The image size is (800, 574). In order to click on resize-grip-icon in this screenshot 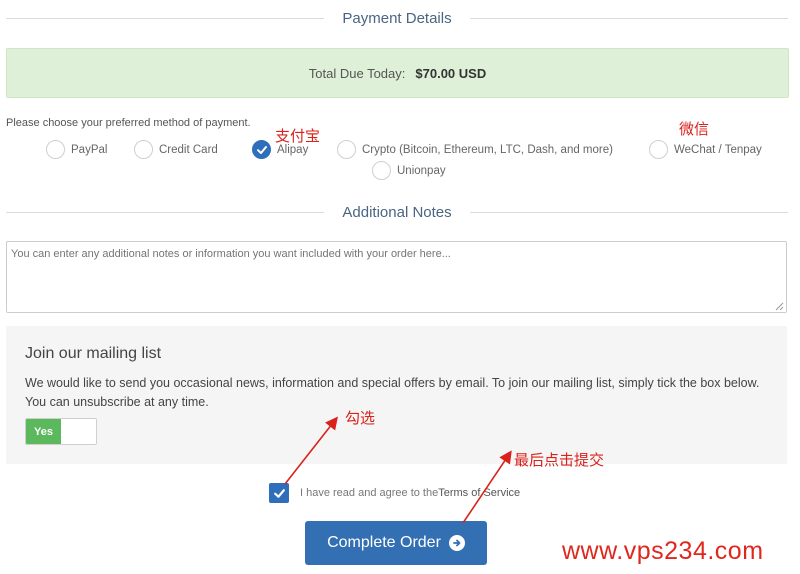, I will do `click(779, 306)`.